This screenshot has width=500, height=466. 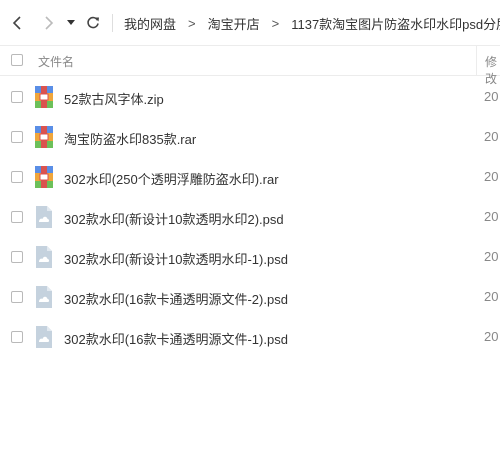 I want to click on file-row: 302款水印(新设计10款透明水印2).psd 20, so click(x=250, y=217).